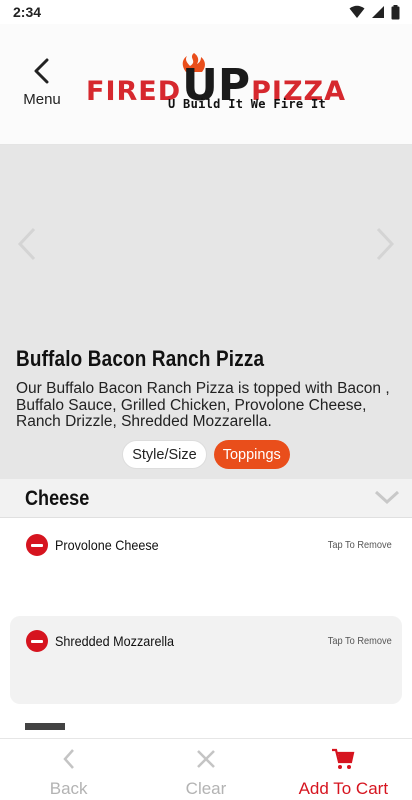 Image resolution: width=412 pixels, height=800 pixels. I want to click on wifi-icon, so click(357, 11).